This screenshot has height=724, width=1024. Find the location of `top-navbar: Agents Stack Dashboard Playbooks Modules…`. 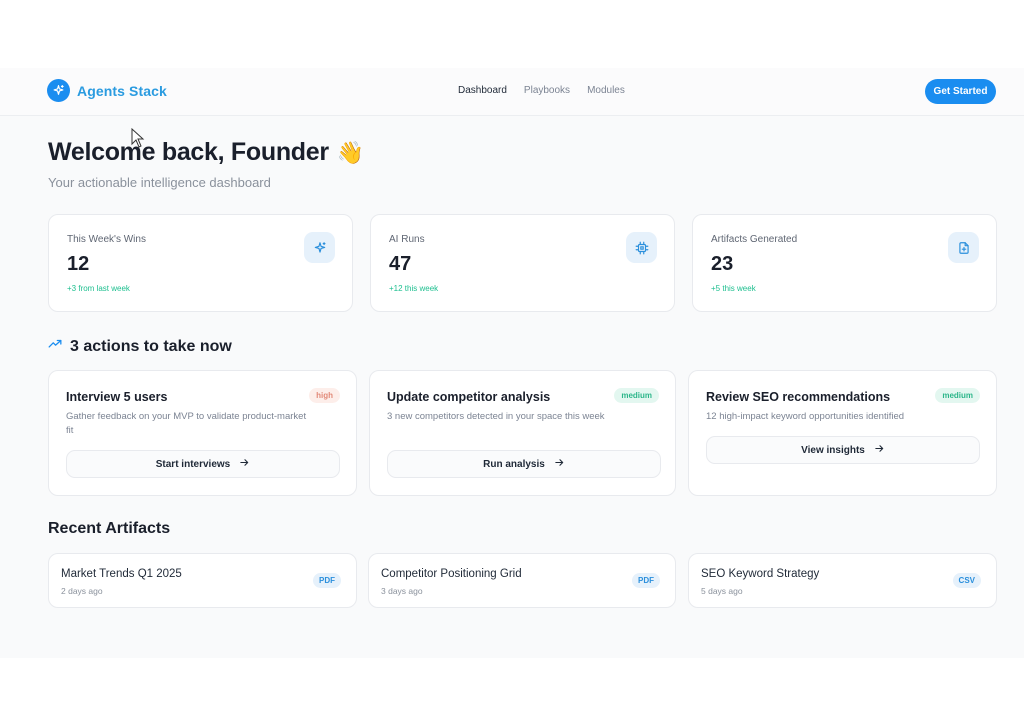

top-navbar: Agents Stack Dashboard Playbooks Modules… is located at coordinates (512, 92).